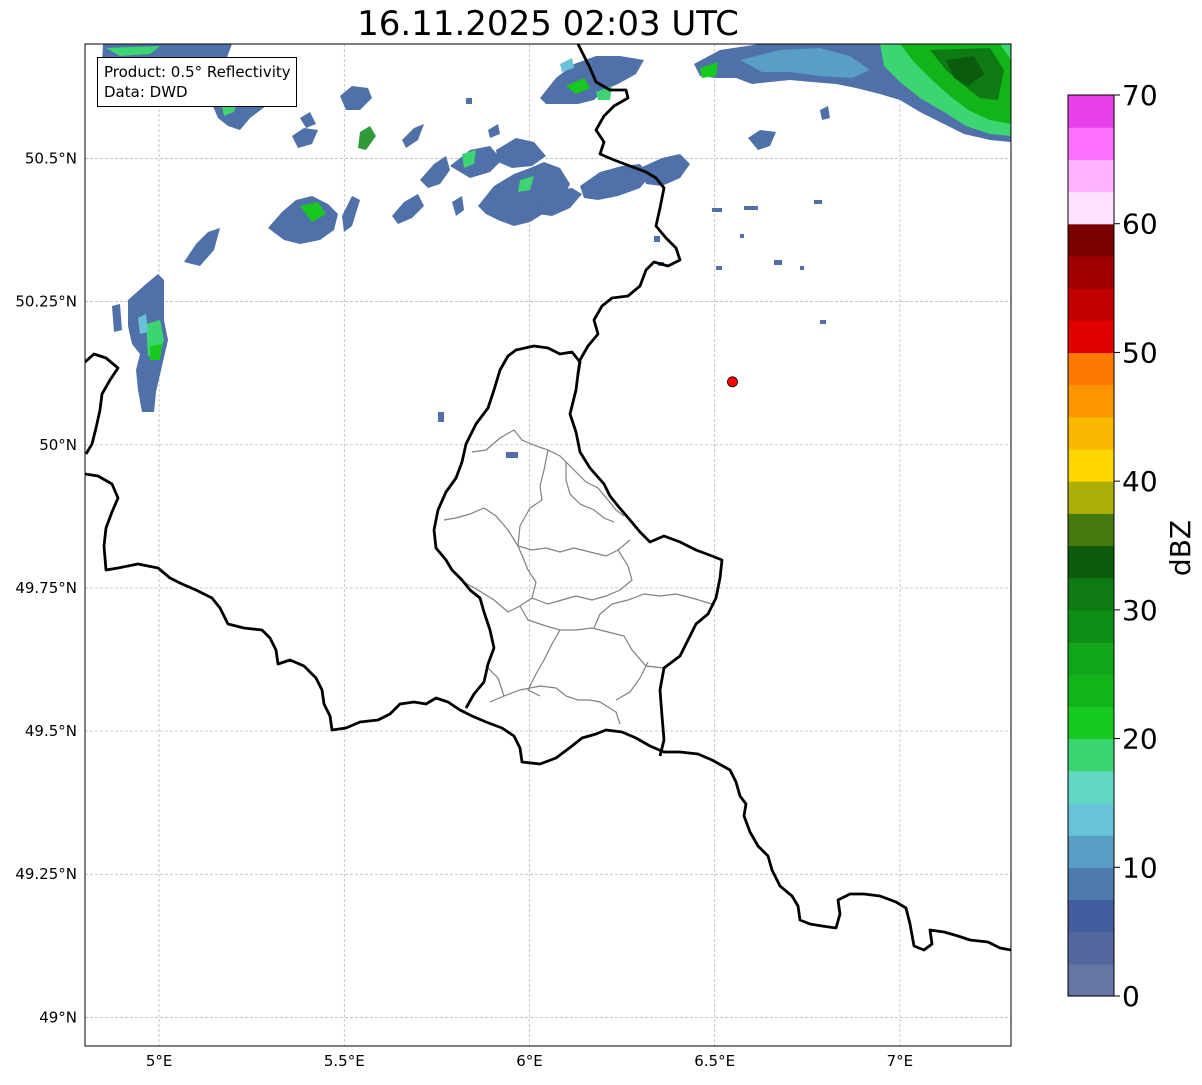 The width and height of the screenshot is (1202, 1085). What do you see at coordinates (146, 92) in the screenshot?
I see `data-source-text: Data: DWD` at bounding box center [146, 92].